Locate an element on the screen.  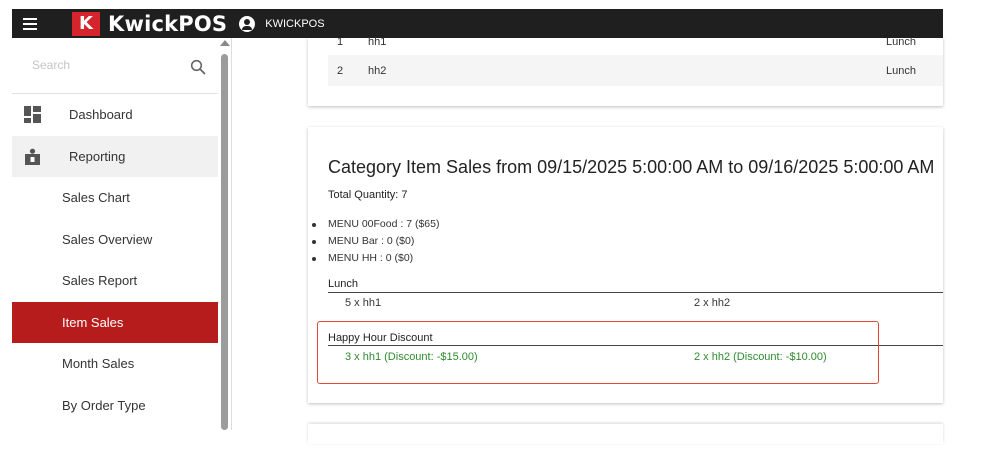
sidebar-item-dashboard: Dashboard is located at coordinates (115, 115).